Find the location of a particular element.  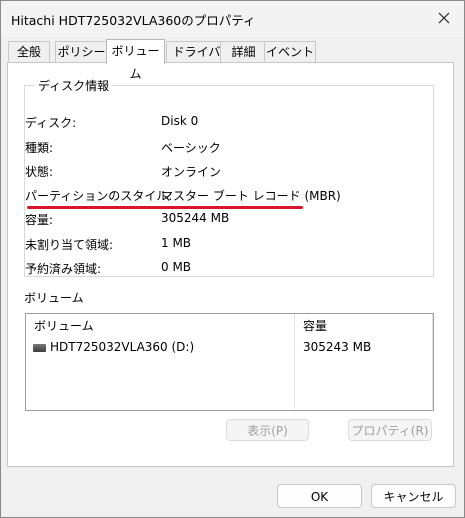

list-header: ボリューム 容量 is located at coordinates (229, 325).